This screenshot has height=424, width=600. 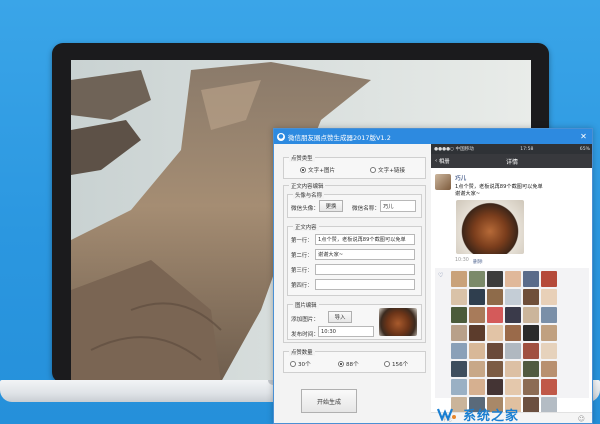 What do you see at coordinates (365, 239) in the screenshot?
I see `line-1-input: 1点个赞，老板说再89个截图可以免单` at bounding box center [365, 239].